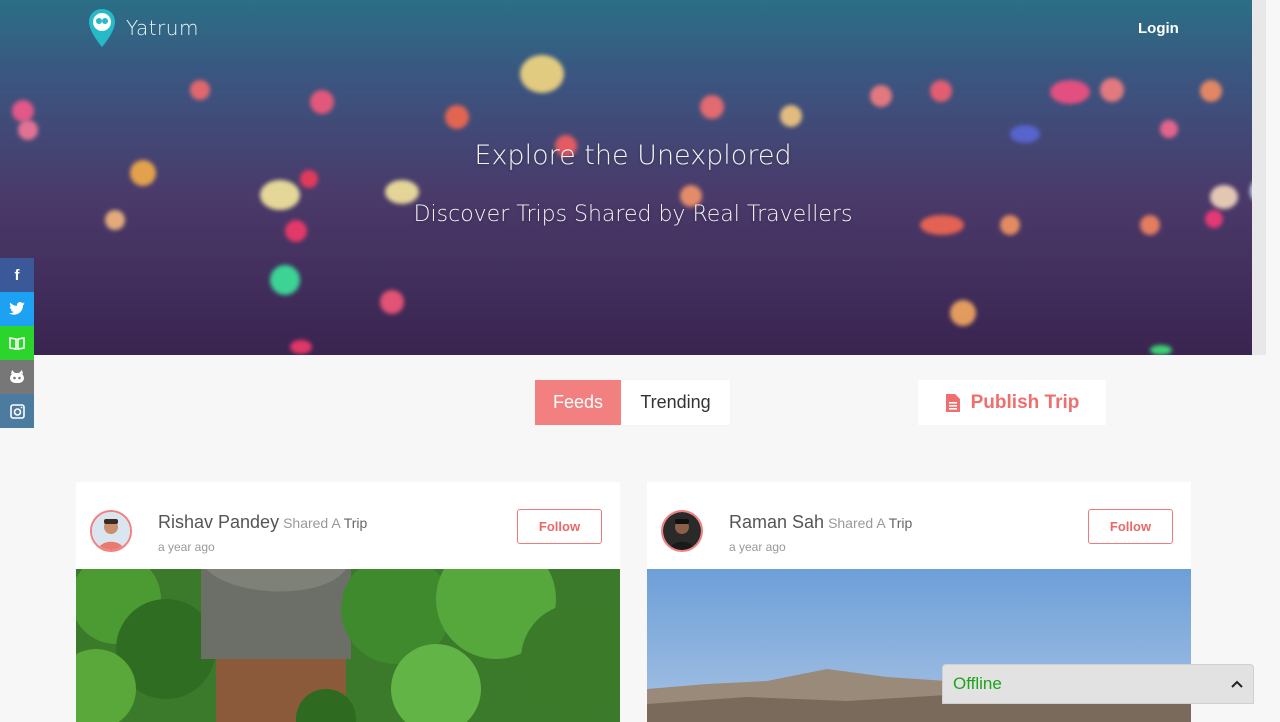 The image size is (1280, 722). I want to click on social-sidebar: f, so click(17, 343).